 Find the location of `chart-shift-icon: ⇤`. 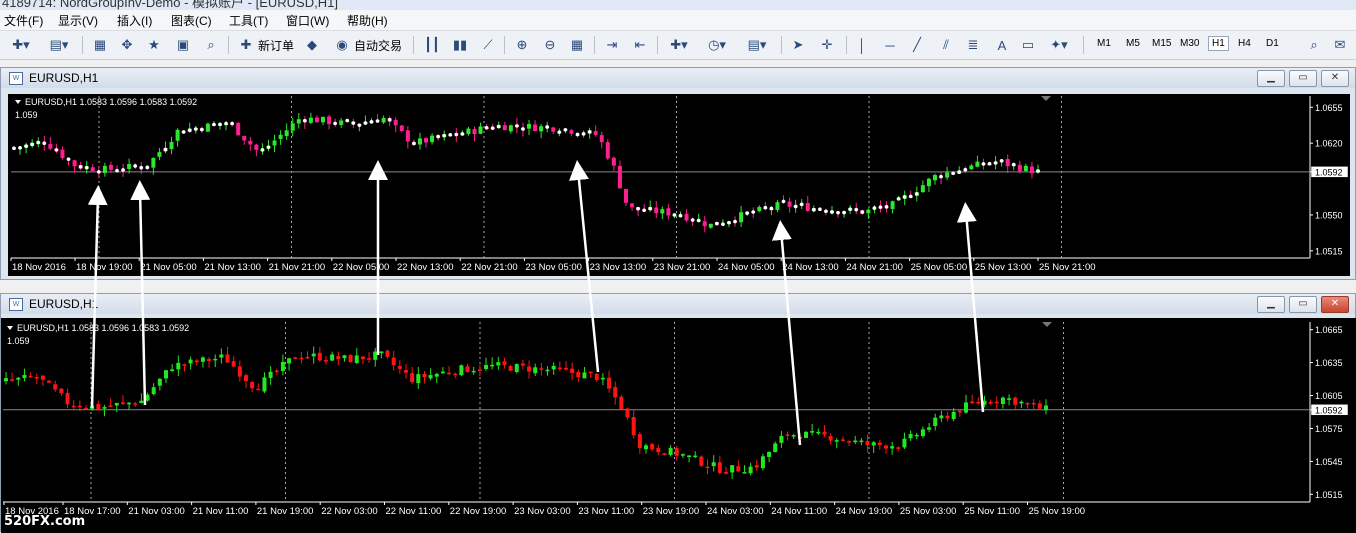

chart-shift-icon: ⇤ is located at coordinates (640, 45).